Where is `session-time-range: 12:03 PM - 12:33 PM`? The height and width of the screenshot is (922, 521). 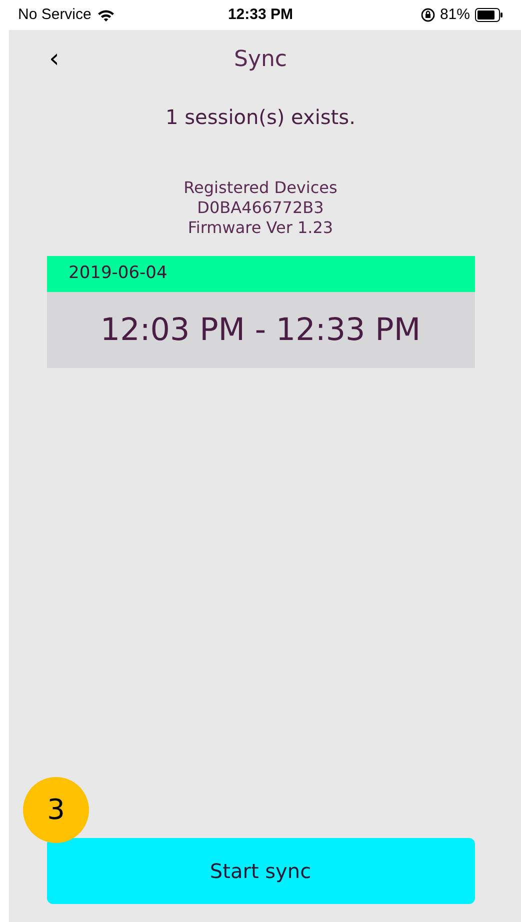
session-time-range: 12:03 PM - 12:33 PM is located at coordinates (260, 330).